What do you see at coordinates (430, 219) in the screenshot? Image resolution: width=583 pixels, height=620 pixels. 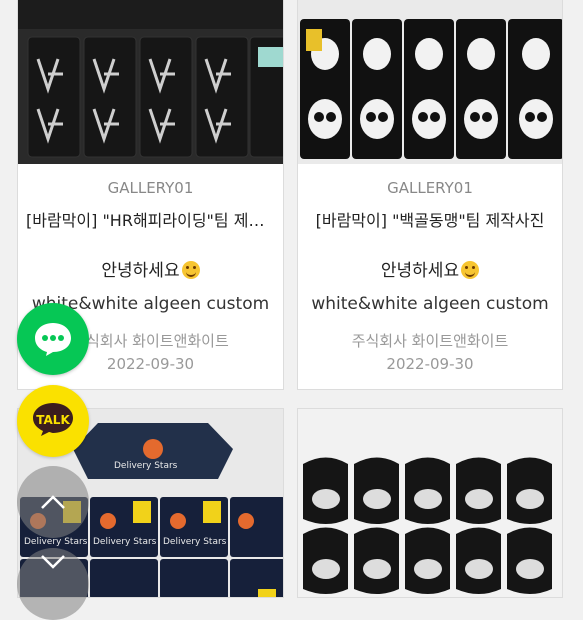 I see `post-title: [바람막이] "백골동맹"팀 제작사진` at bounding box center [430, 219].